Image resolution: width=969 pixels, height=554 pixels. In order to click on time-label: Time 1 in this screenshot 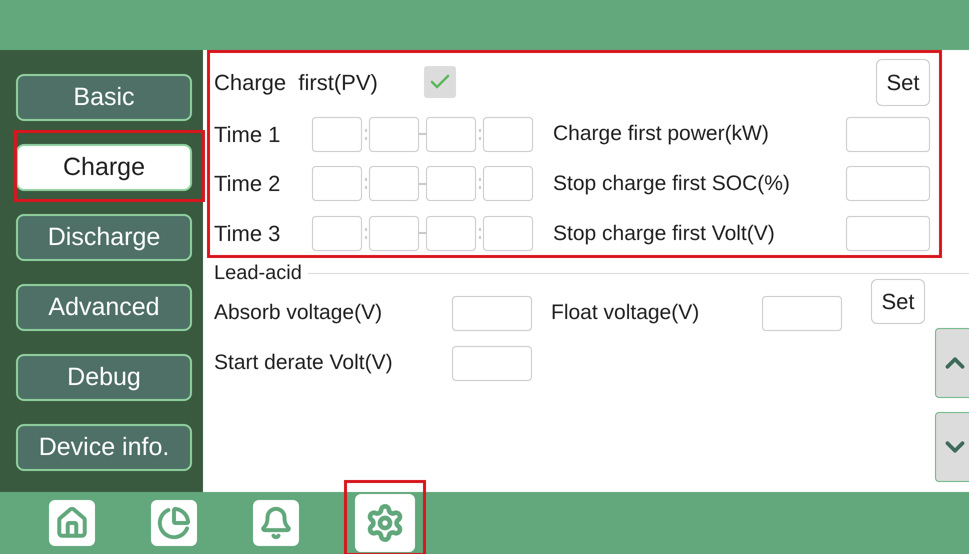, I will do `click(248, 134)`.